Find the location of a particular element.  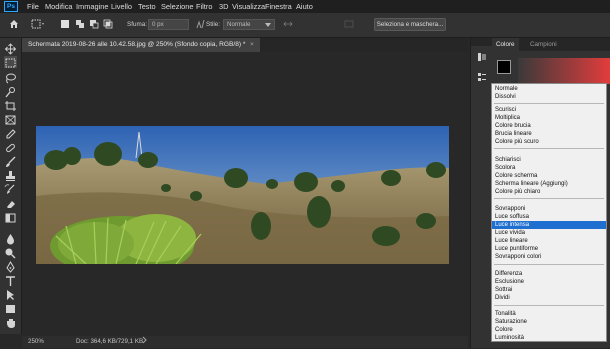

menu-aiuto: Aiuto is located at coordinates (304, 6).